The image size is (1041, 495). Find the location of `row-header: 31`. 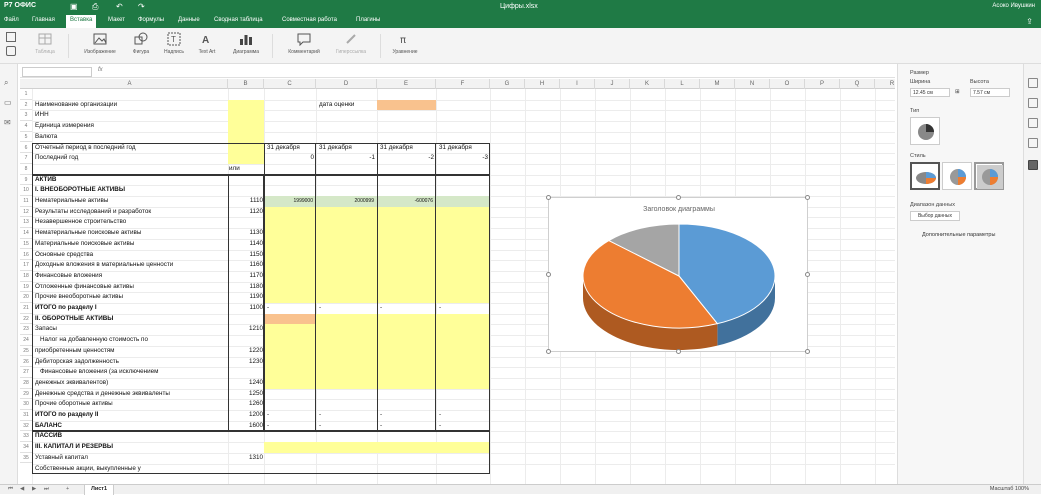

row-header: 31 is located at coordinates (26, 415).